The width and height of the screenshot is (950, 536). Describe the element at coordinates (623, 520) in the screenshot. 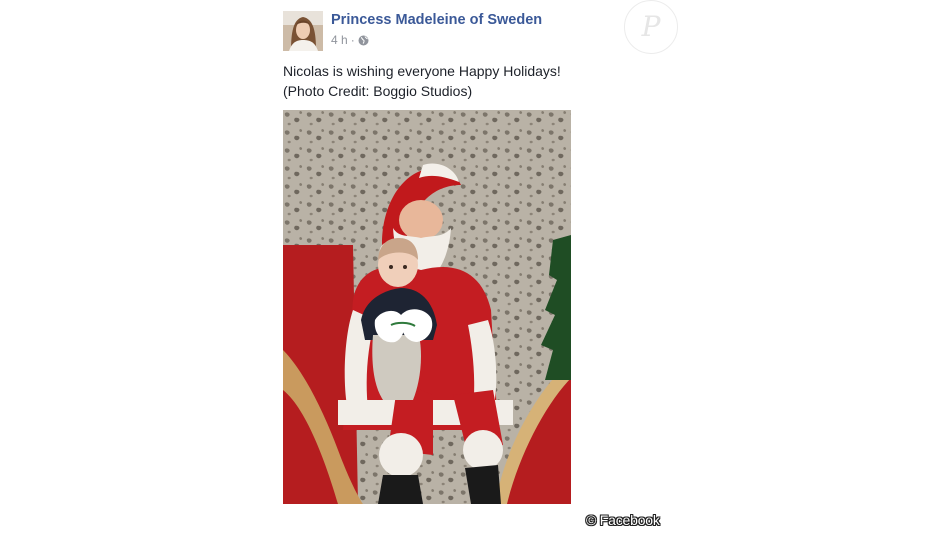

I see `photo-credit: © Facebook` at that location.